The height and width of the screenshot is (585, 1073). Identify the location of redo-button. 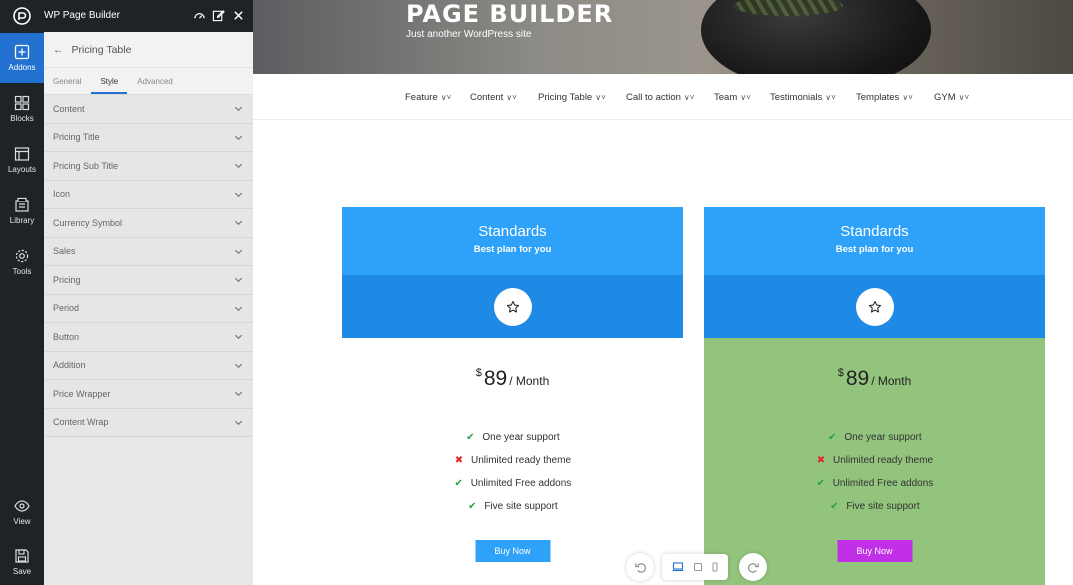
(753, 567).